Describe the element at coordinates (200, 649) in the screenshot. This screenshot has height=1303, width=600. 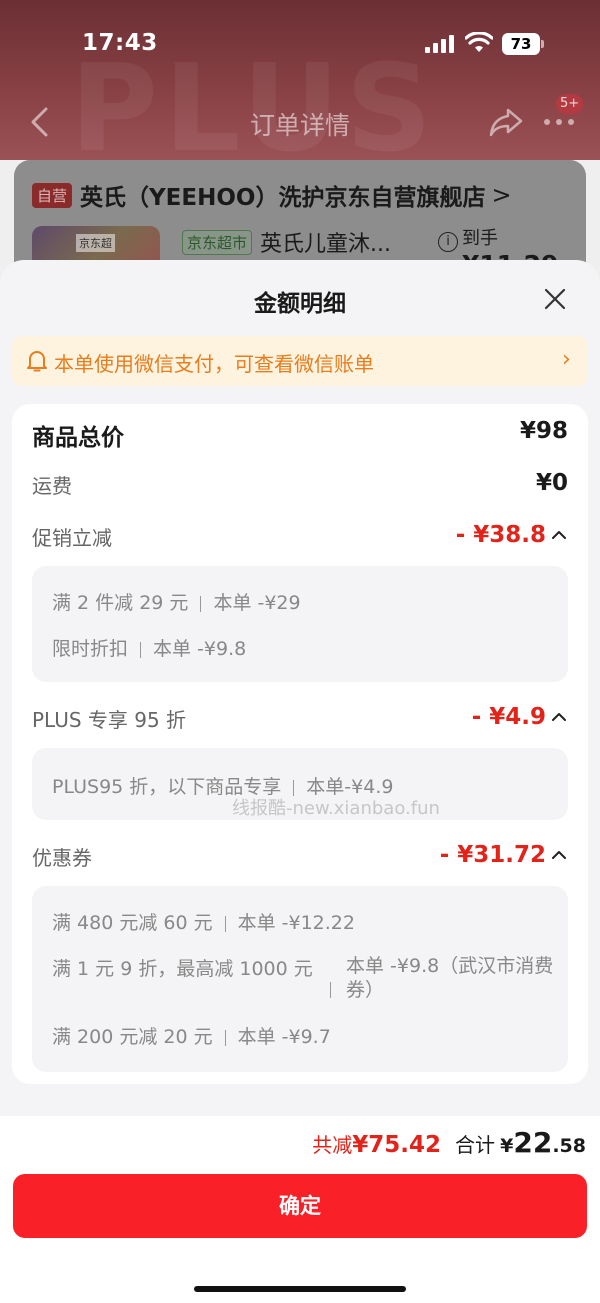
I see `promo-item-amount: 本单 -¥9.8` at that location.